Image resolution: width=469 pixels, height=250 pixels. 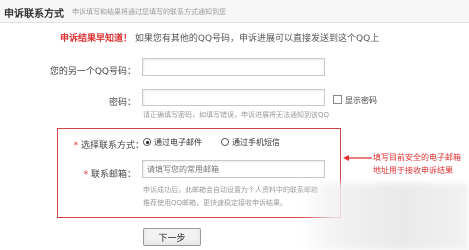 I want to click on page-title: 申诉联系方式, so click(x=34, y=14).